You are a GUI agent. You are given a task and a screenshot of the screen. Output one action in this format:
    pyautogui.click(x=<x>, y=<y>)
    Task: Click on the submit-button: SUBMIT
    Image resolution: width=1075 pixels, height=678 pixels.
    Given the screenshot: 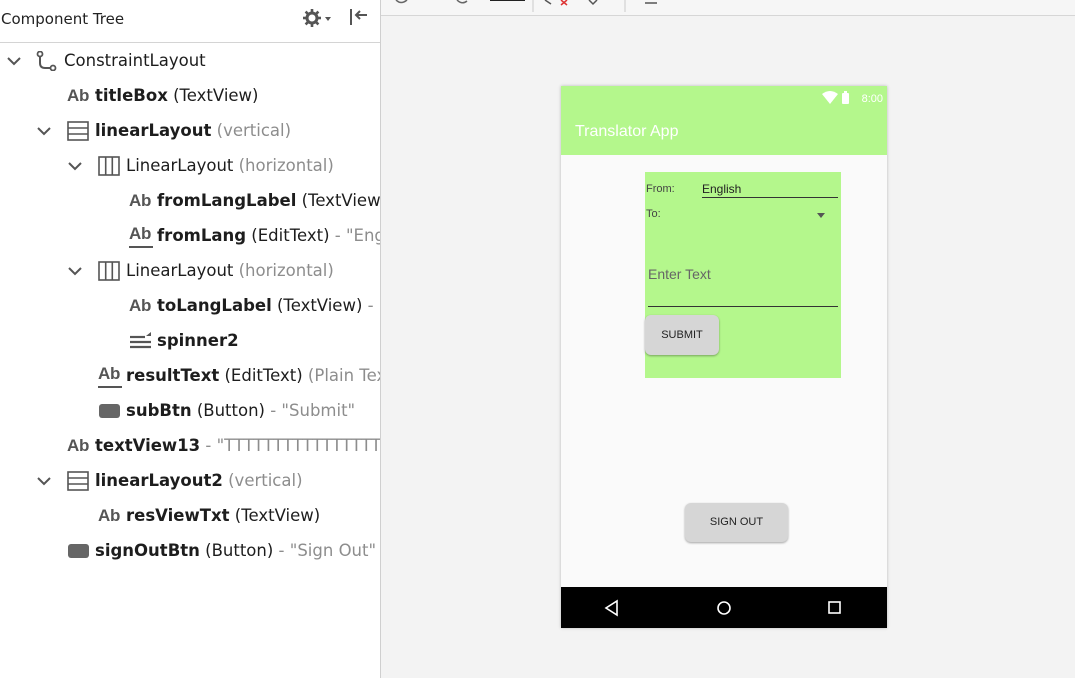 What is the action you would take?
    pyautogui.click(x=682, y=335)
    